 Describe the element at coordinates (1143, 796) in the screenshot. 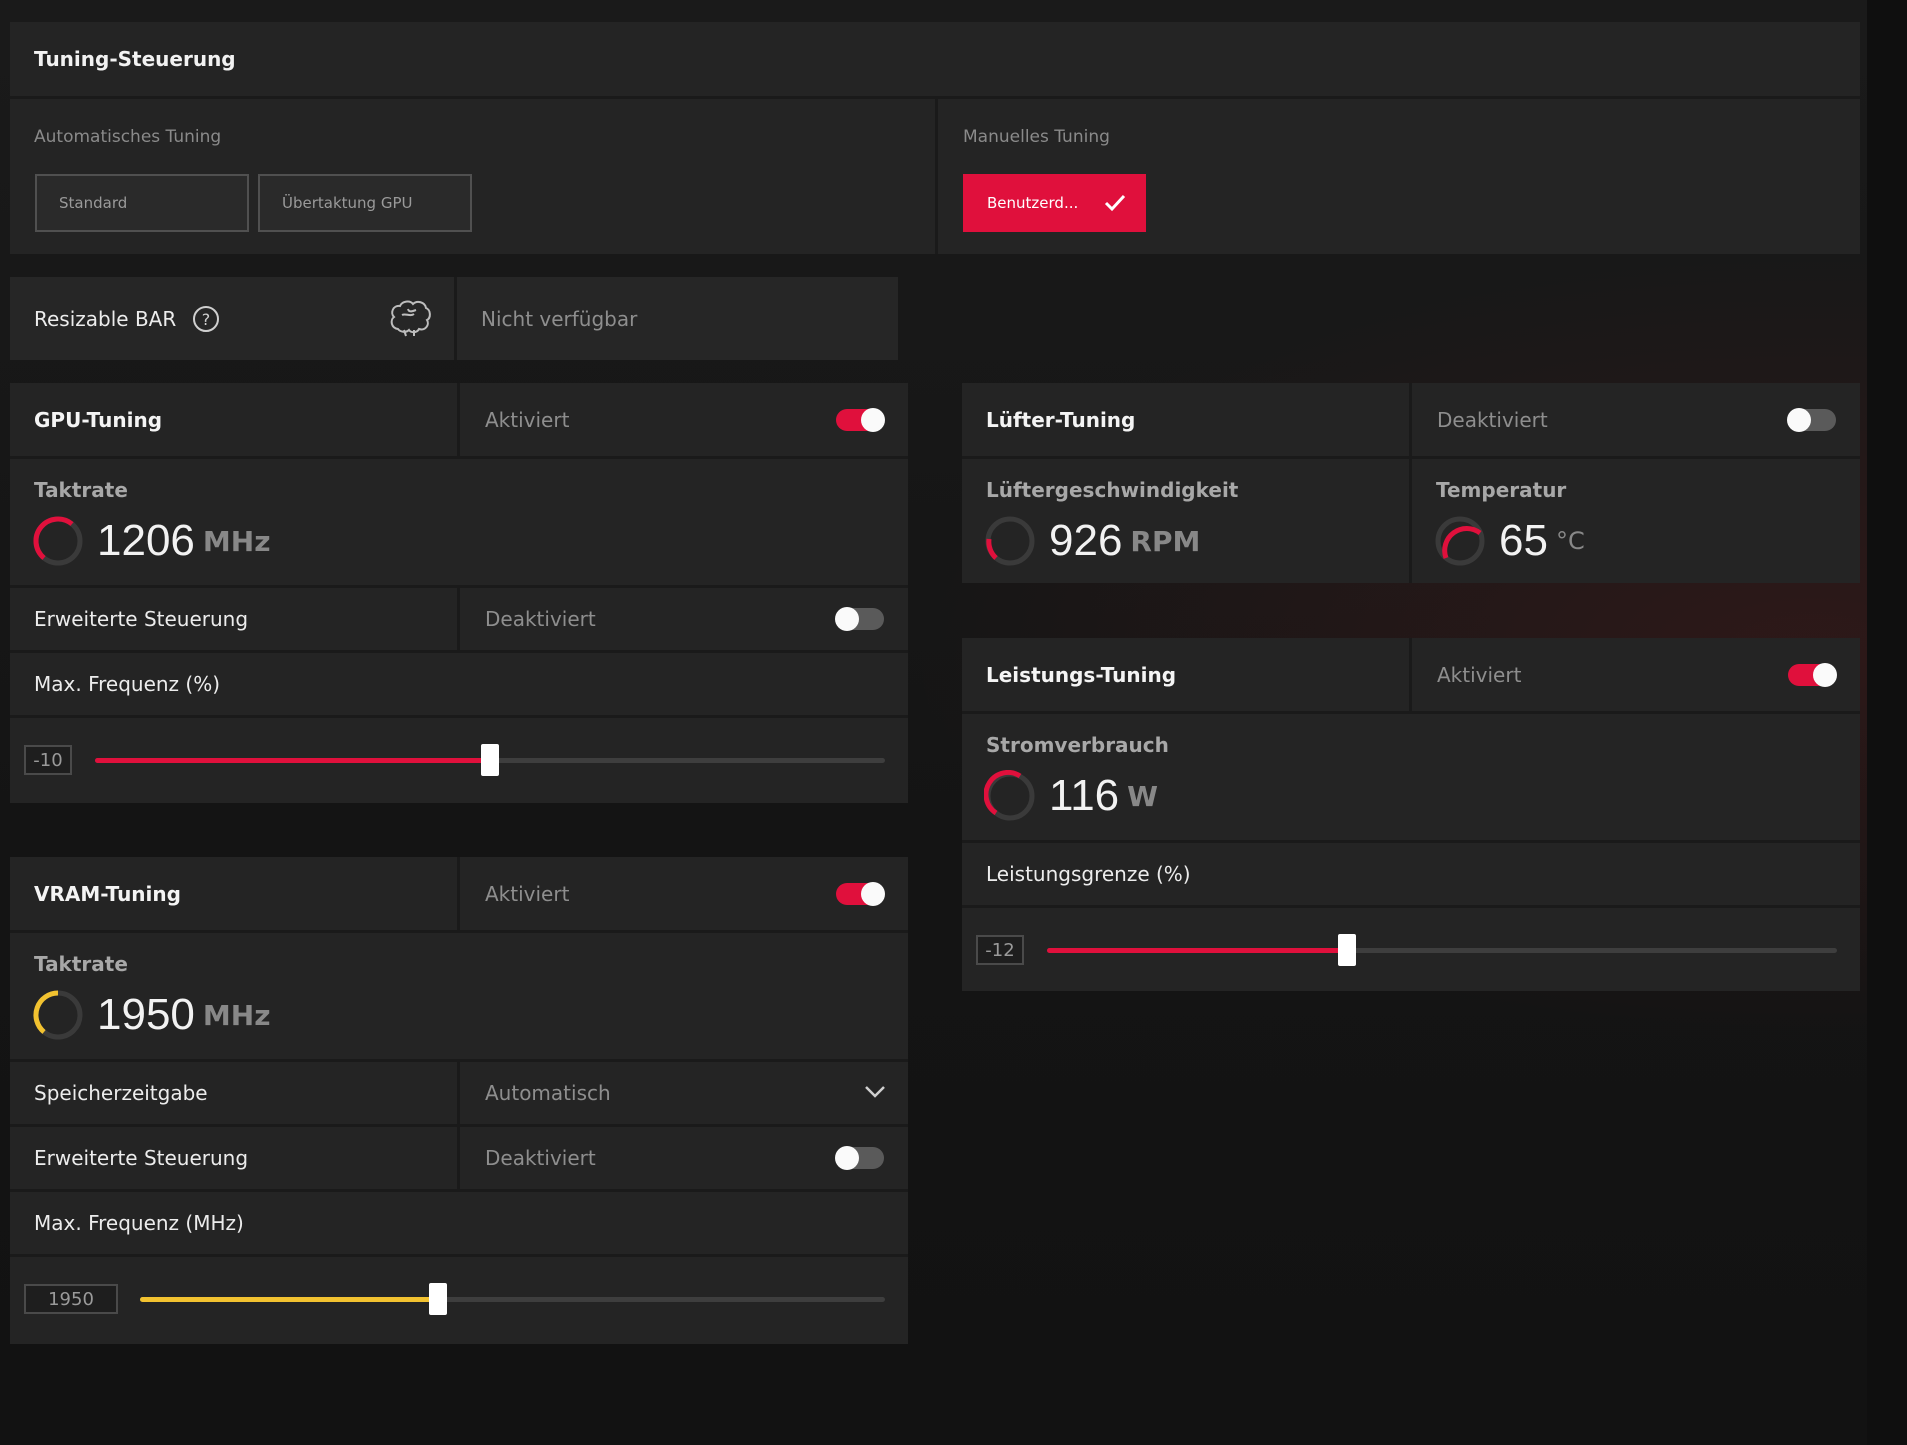

I see `power-draw-unit: W` at that location.